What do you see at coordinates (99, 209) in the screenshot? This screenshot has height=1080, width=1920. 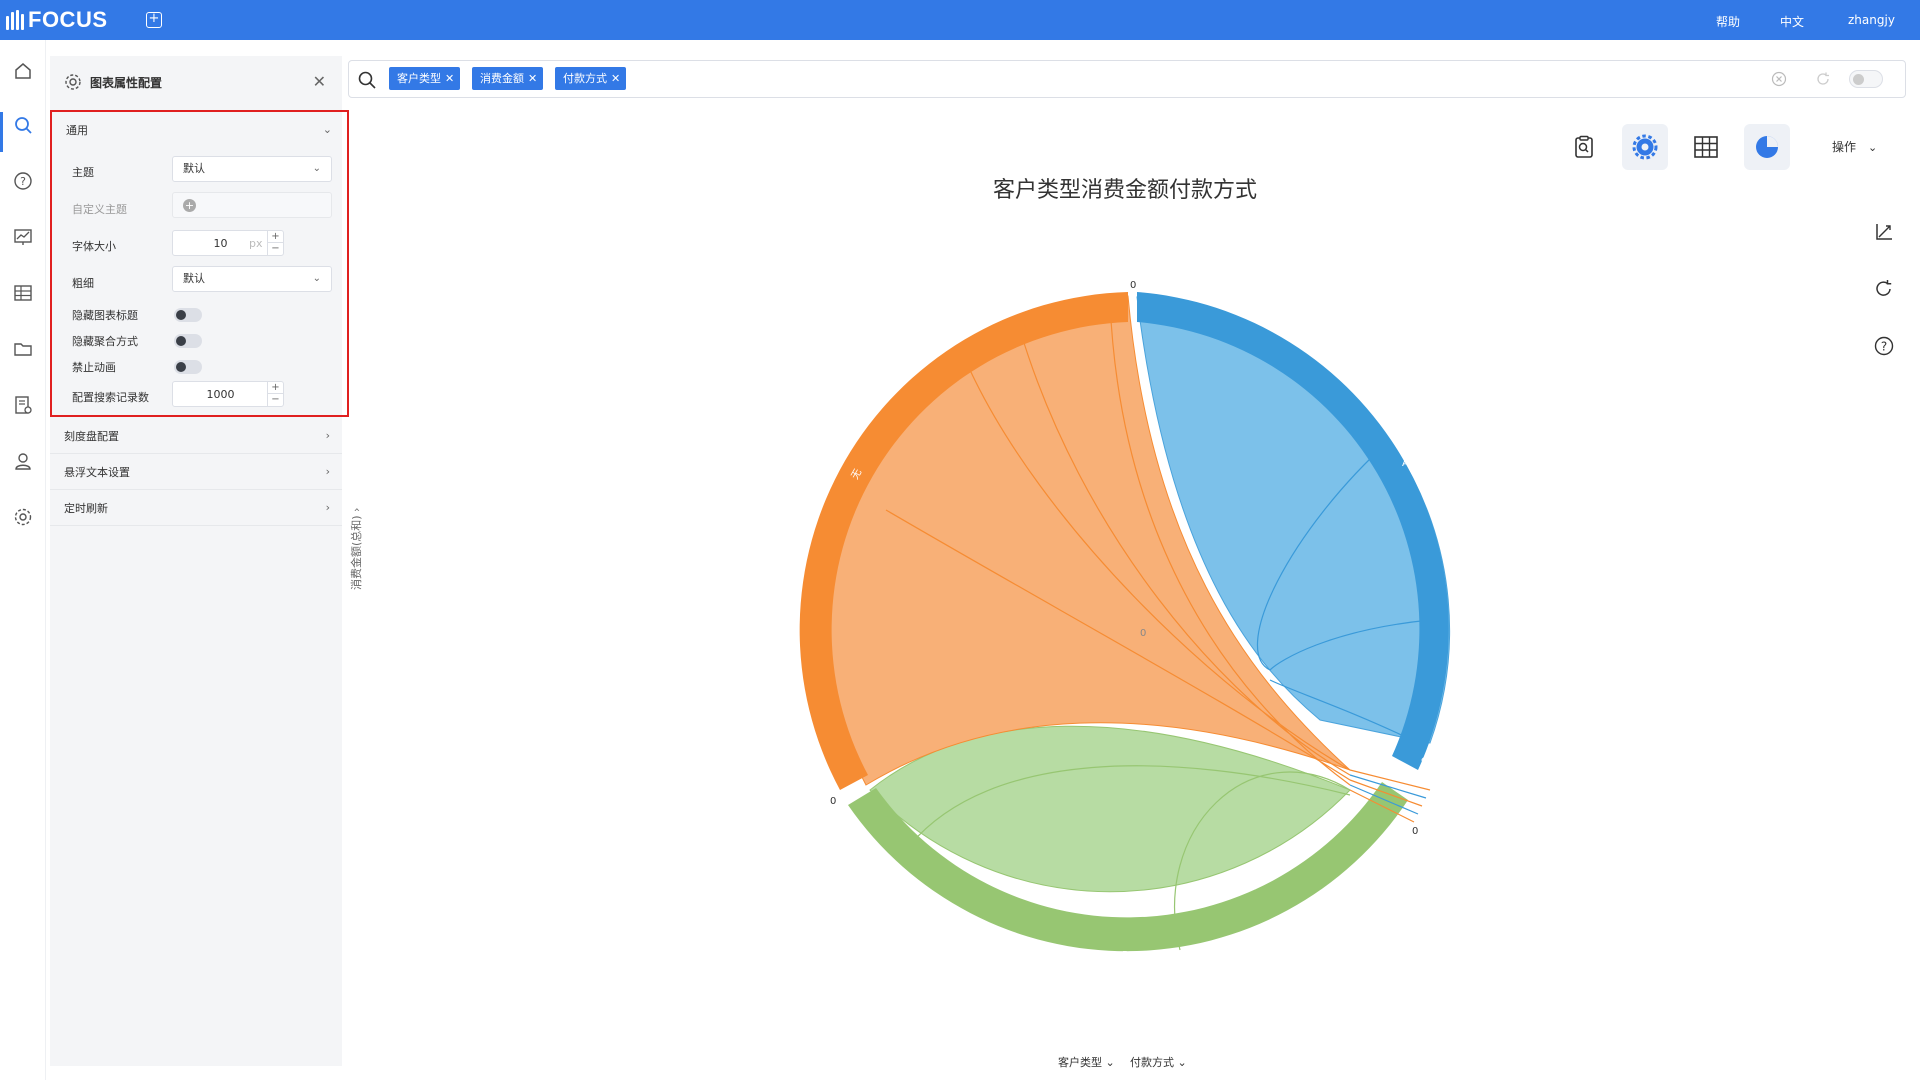 I see `custom-theme-label: 自定义主题` at bounding box center [99, 209].